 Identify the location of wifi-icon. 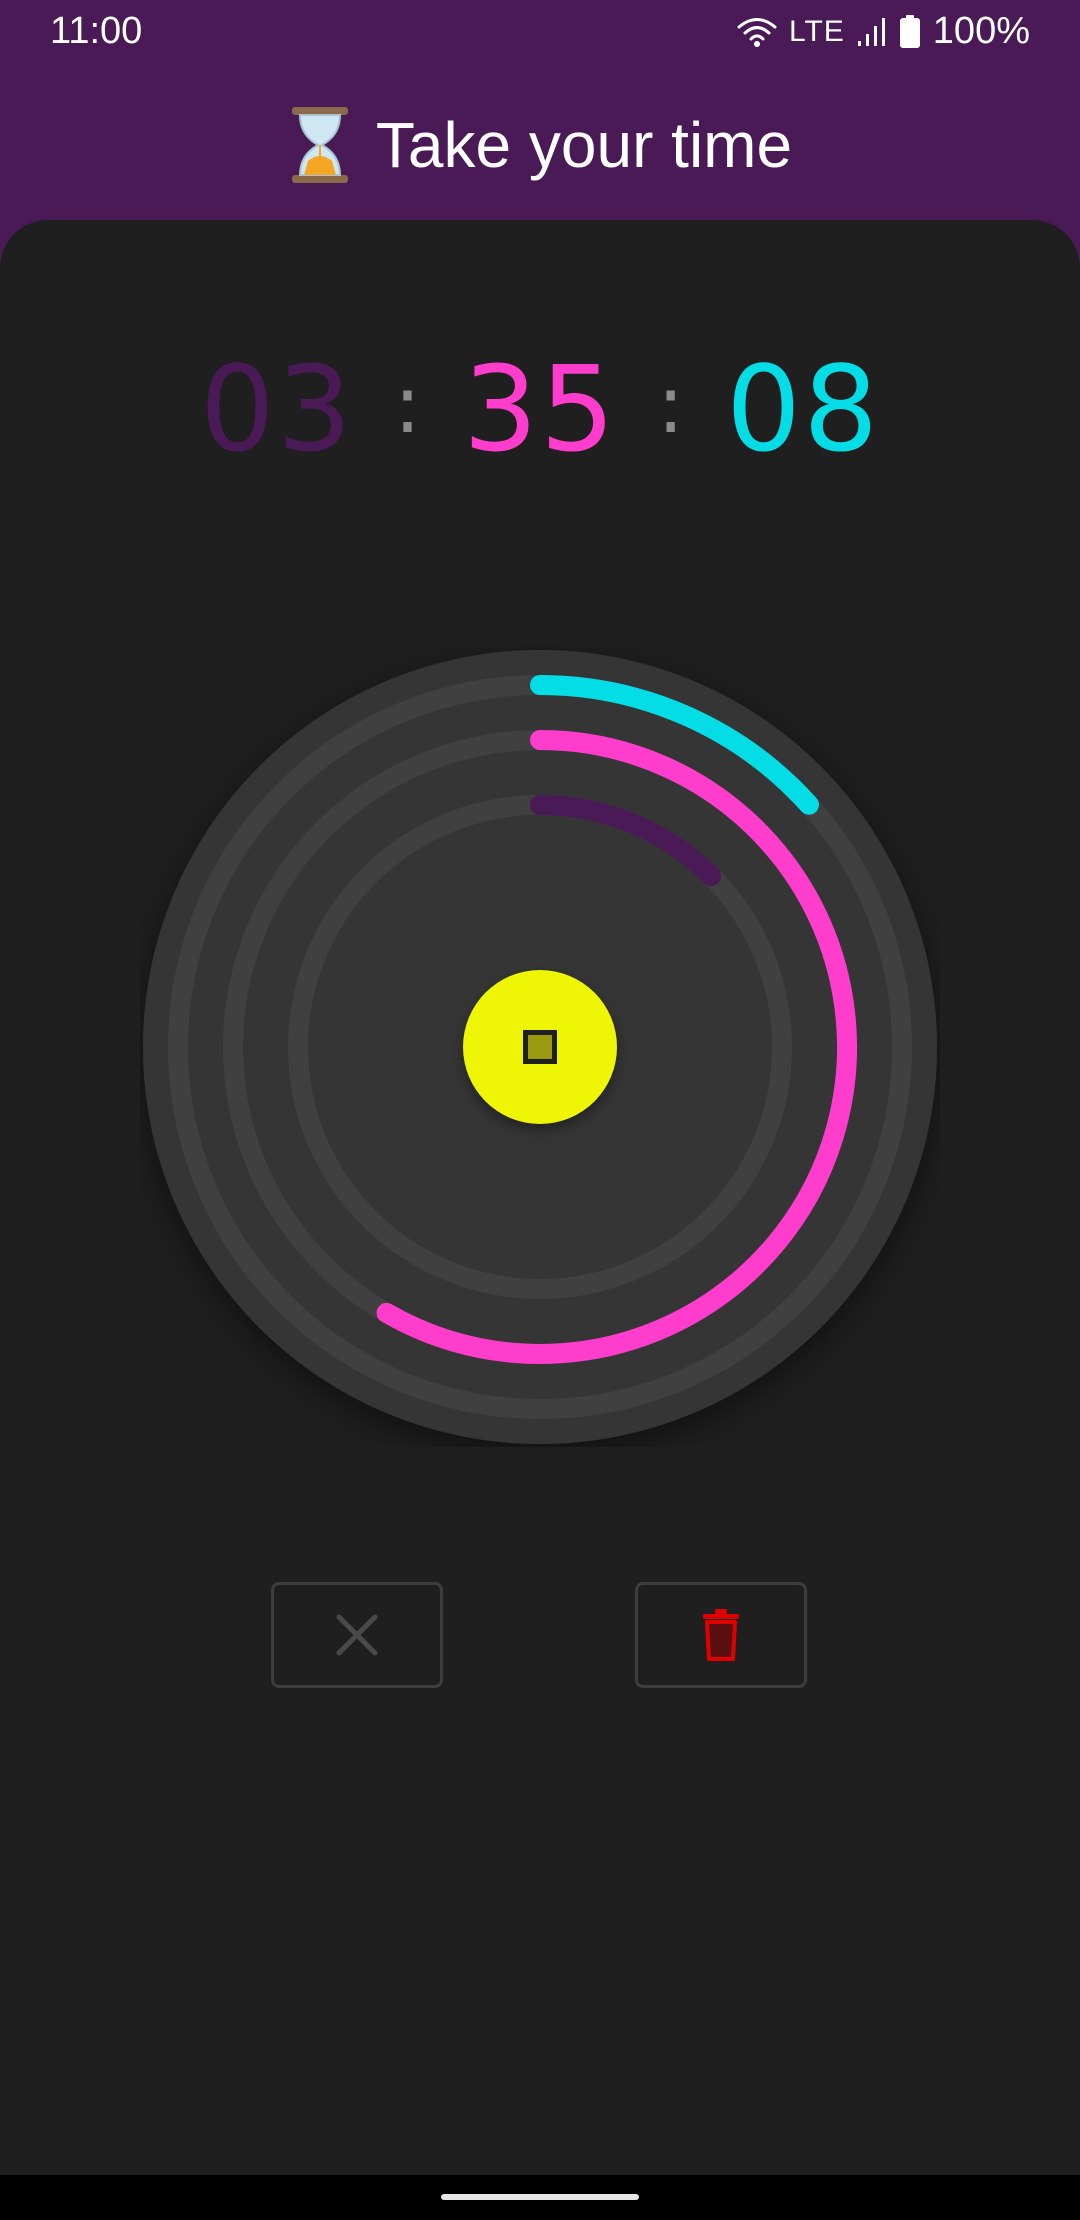
(757, 32).